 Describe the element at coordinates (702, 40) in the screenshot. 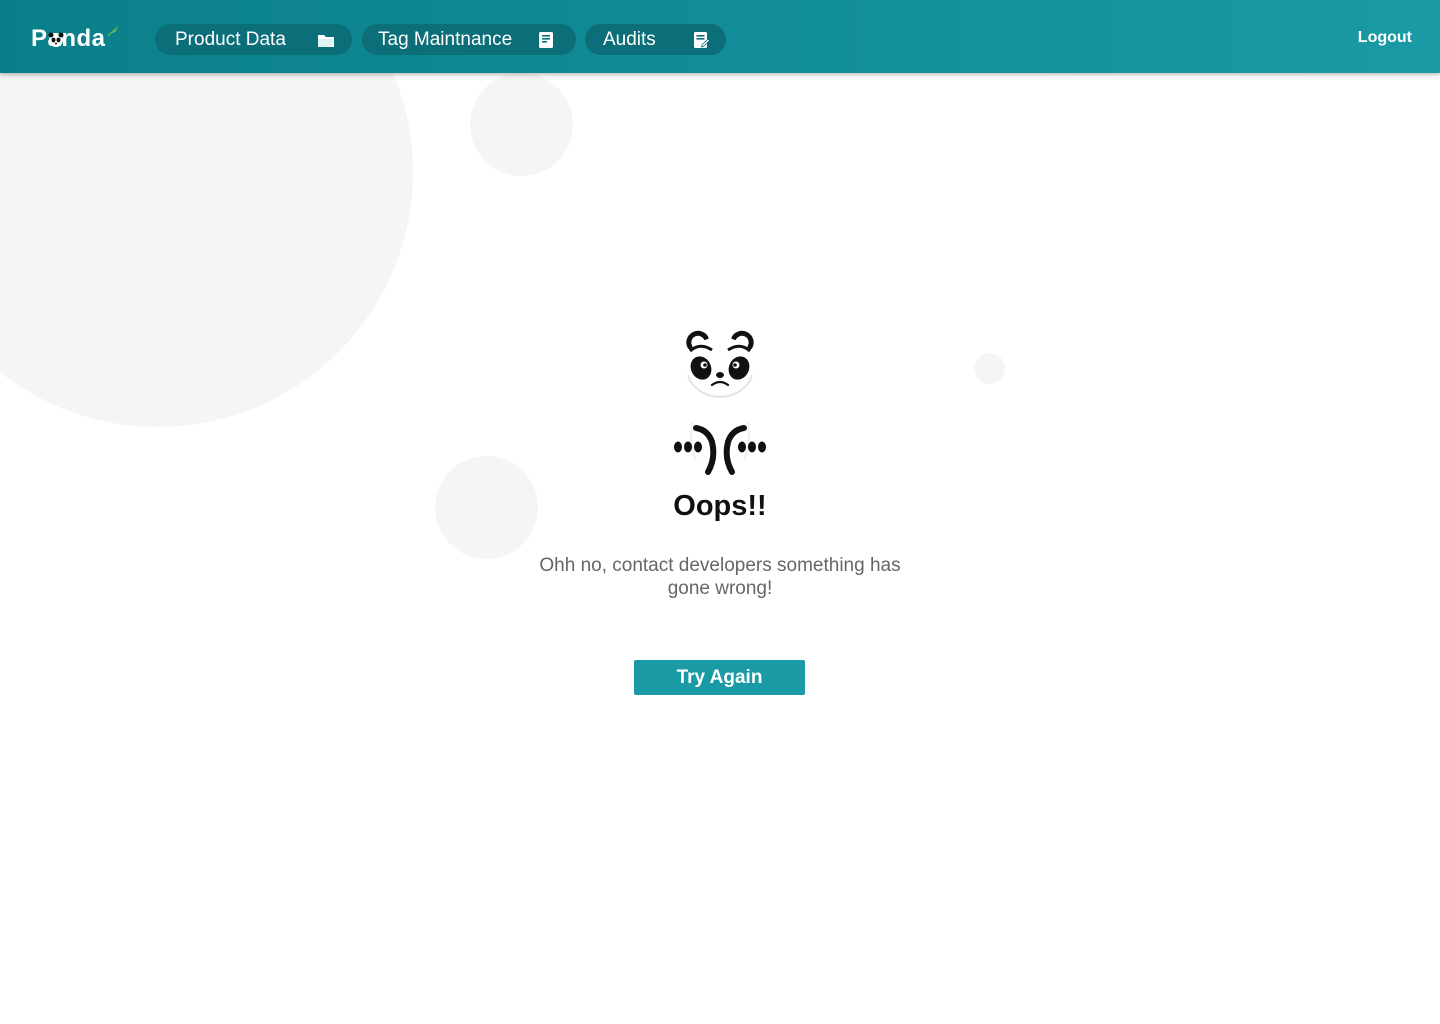

I see `audit-icon` at that location.